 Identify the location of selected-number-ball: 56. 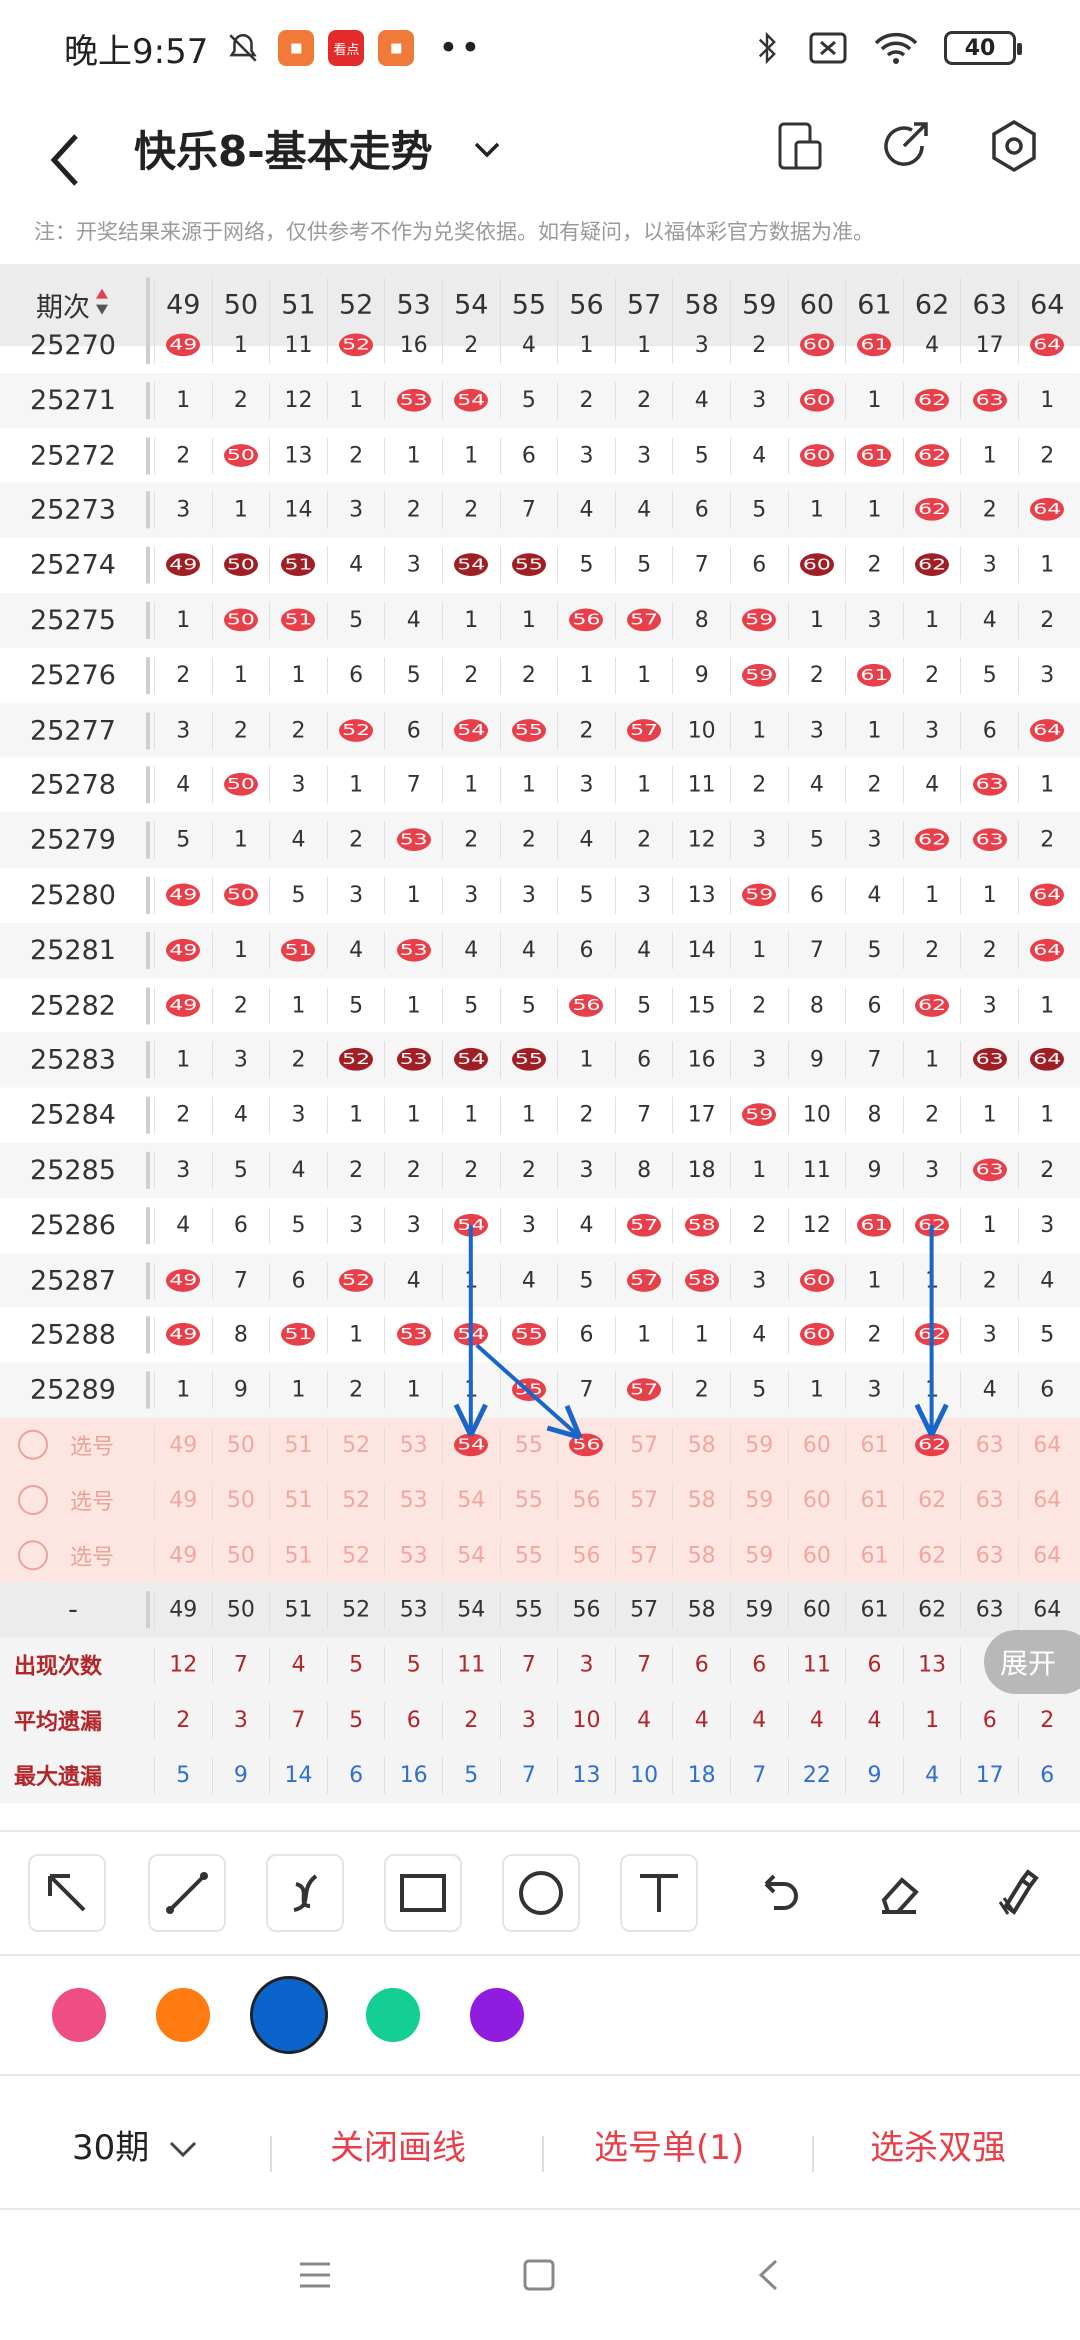
(586, 1445).